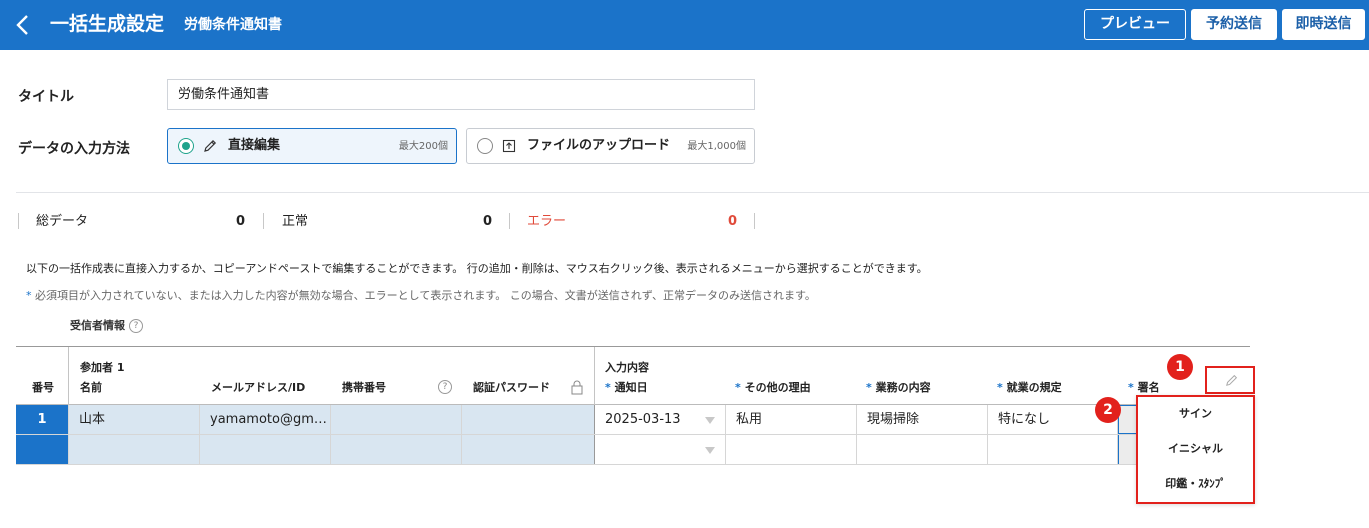  I want to click on direct-edit-max: 最大200個, so click(423, 146).